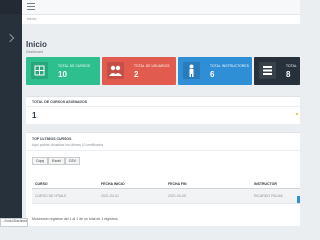 This screenshot has height=240, width=320. I want to click on topbar, so click(161, 7).